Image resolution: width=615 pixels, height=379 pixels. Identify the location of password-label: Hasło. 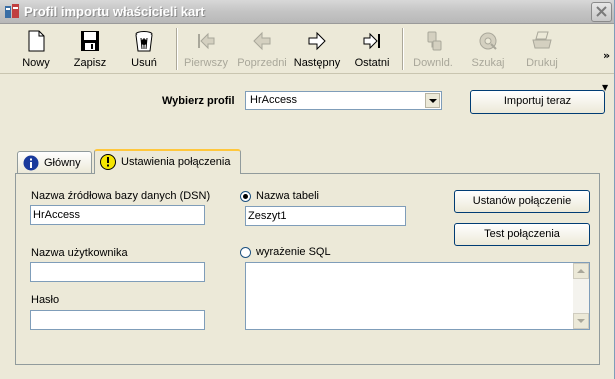
(45, 300).